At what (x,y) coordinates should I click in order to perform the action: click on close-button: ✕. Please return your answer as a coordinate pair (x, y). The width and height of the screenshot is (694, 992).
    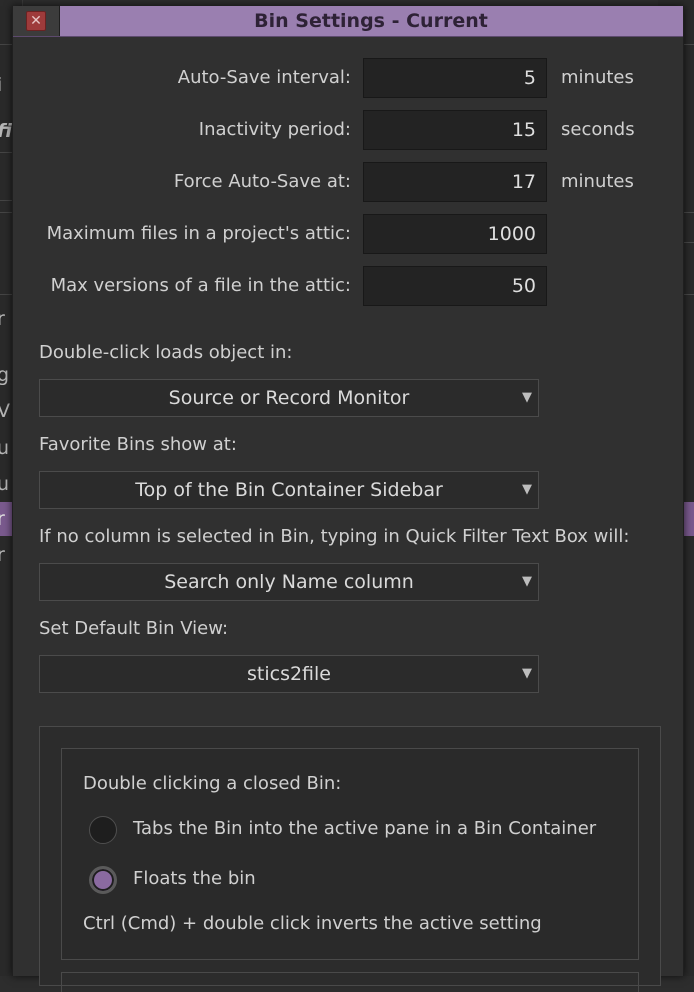
    Looking at the image, I should click on (36, 21).